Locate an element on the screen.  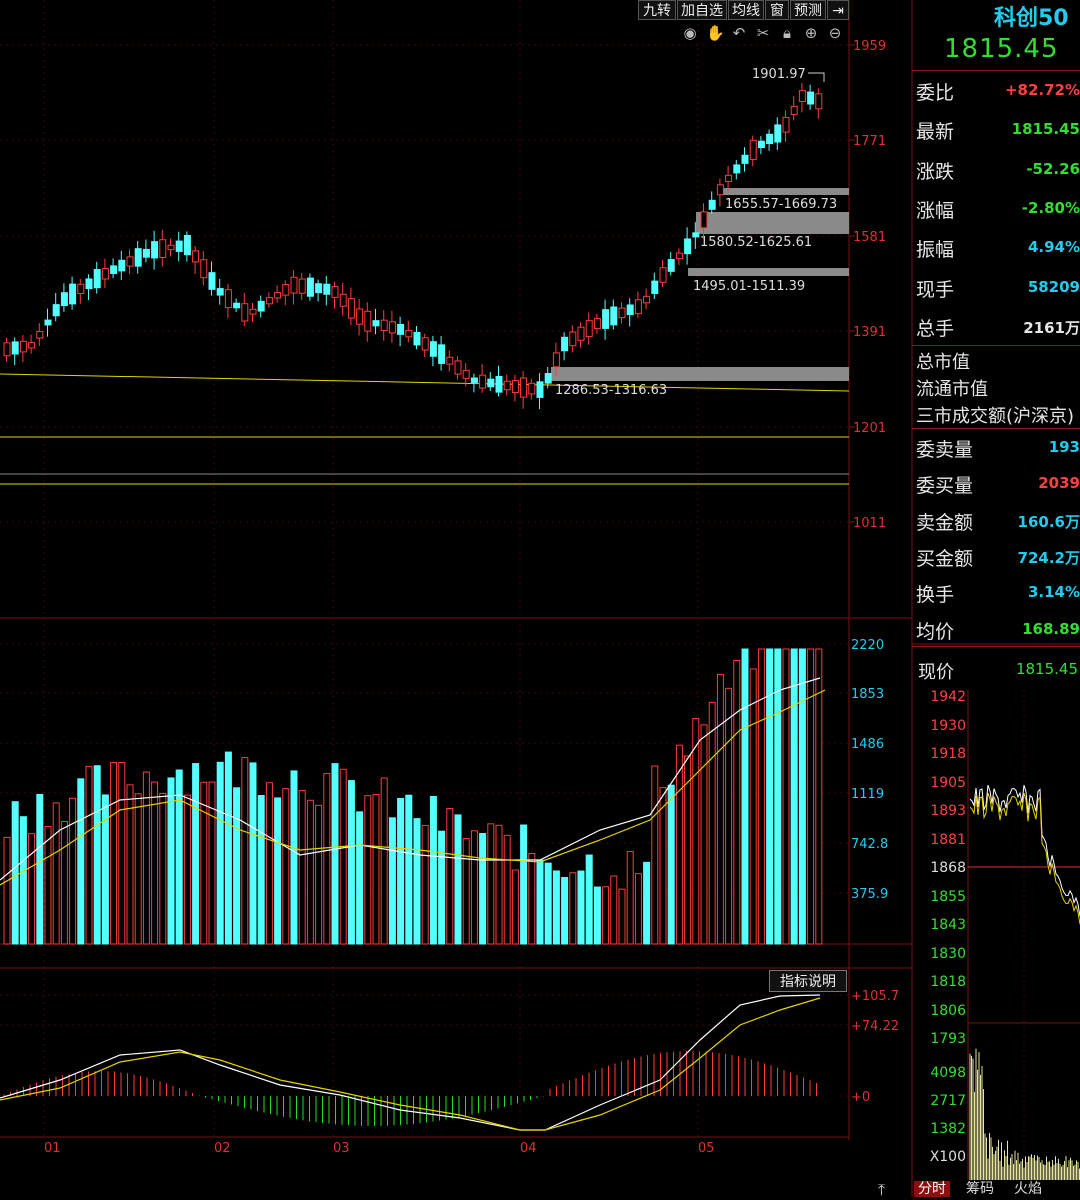
zoom-out-icon: ⊖ is located at coordinates (835, 33).